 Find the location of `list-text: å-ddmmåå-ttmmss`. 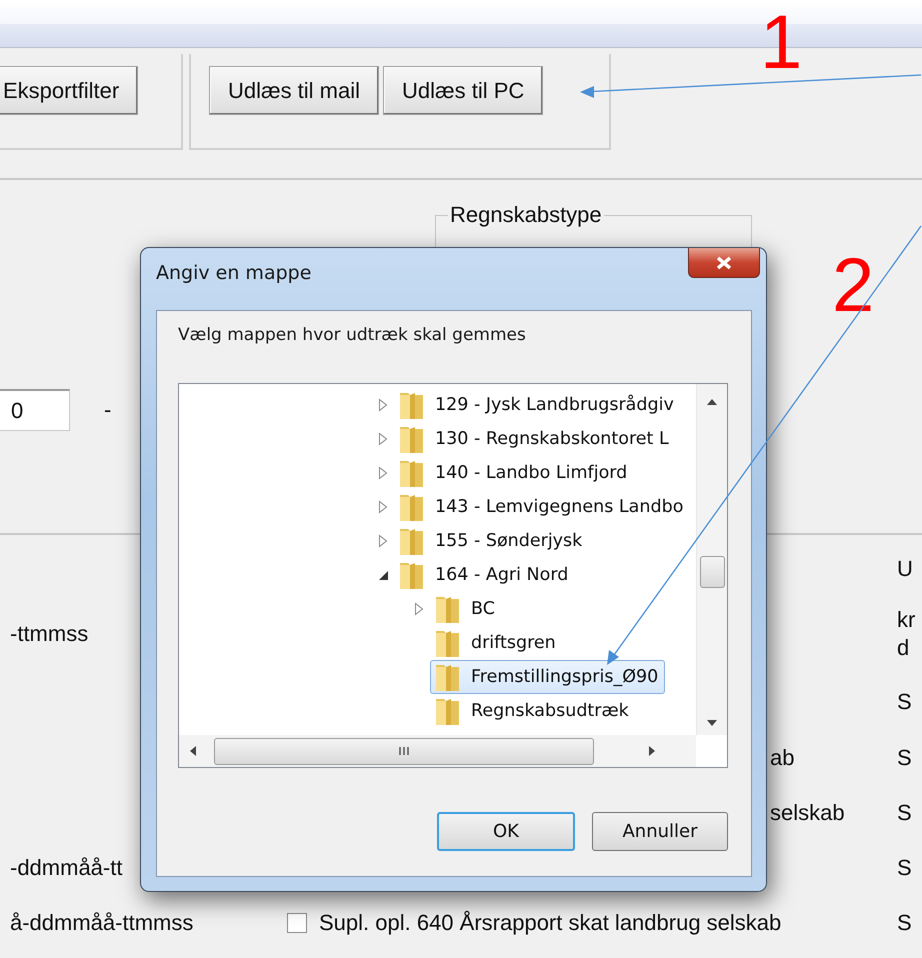

list-text: å-ddmmåå-ttmmss is located at coordinates (102, 922).